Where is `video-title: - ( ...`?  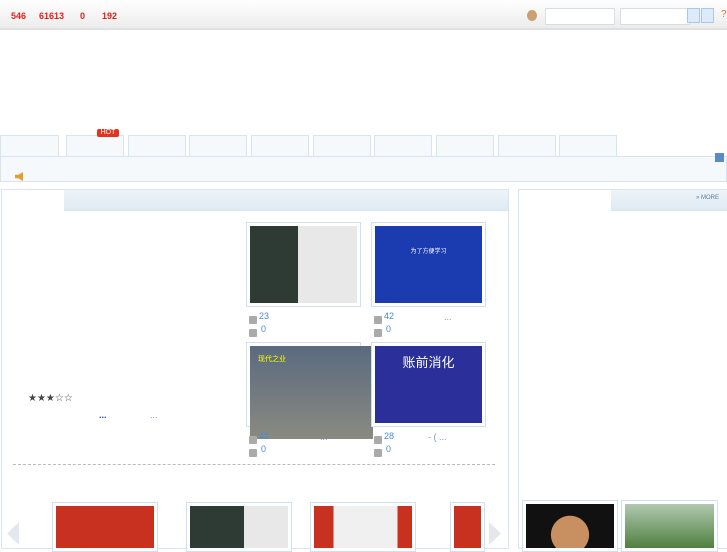
video-title: - ( ... is located at coordinates (437, 437).